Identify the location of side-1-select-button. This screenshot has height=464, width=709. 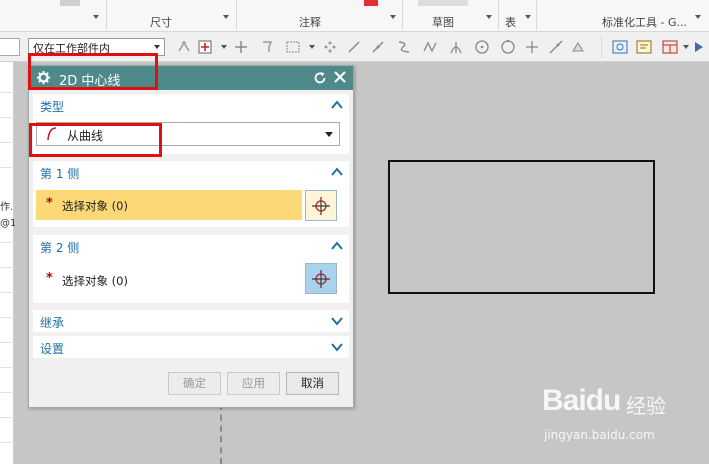
(321, 205).